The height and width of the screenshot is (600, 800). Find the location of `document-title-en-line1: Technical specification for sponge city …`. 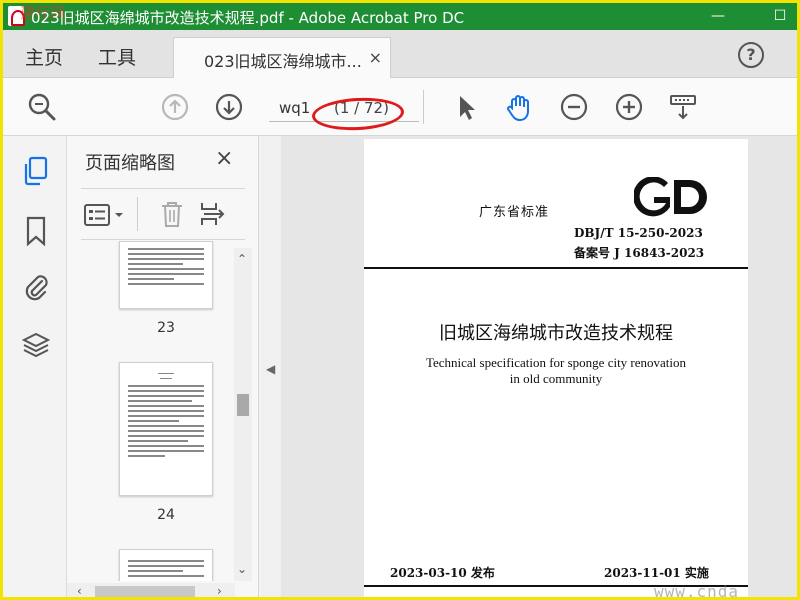

document-title-en-line1: Technical specification for sponge city … is located at coordinates (556, 362).